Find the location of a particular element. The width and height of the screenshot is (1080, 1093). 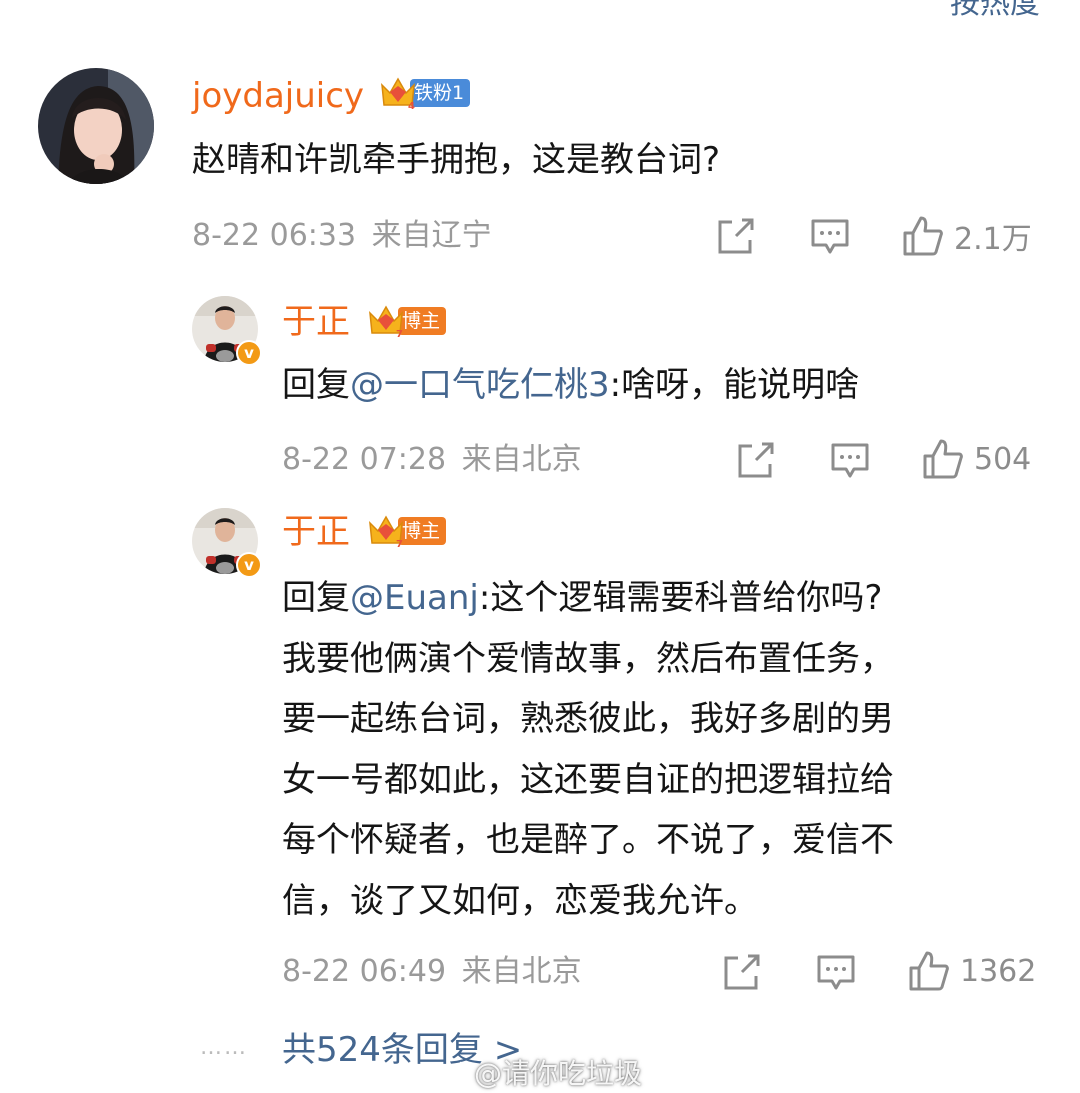

watermark-text: @请你吃垃圾 is located at coordinates (558, 1073).